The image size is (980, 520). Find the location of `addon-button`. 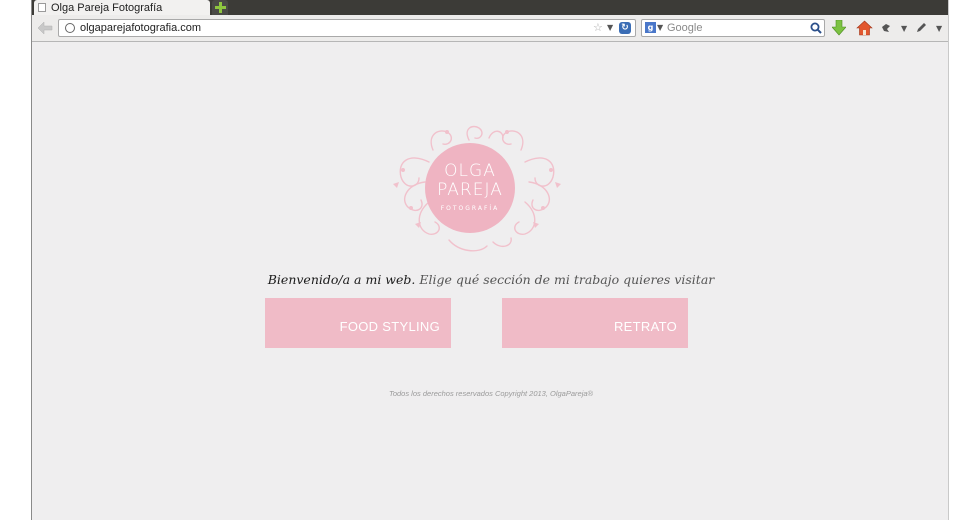

addon-button is located at coordinates (886, 28).